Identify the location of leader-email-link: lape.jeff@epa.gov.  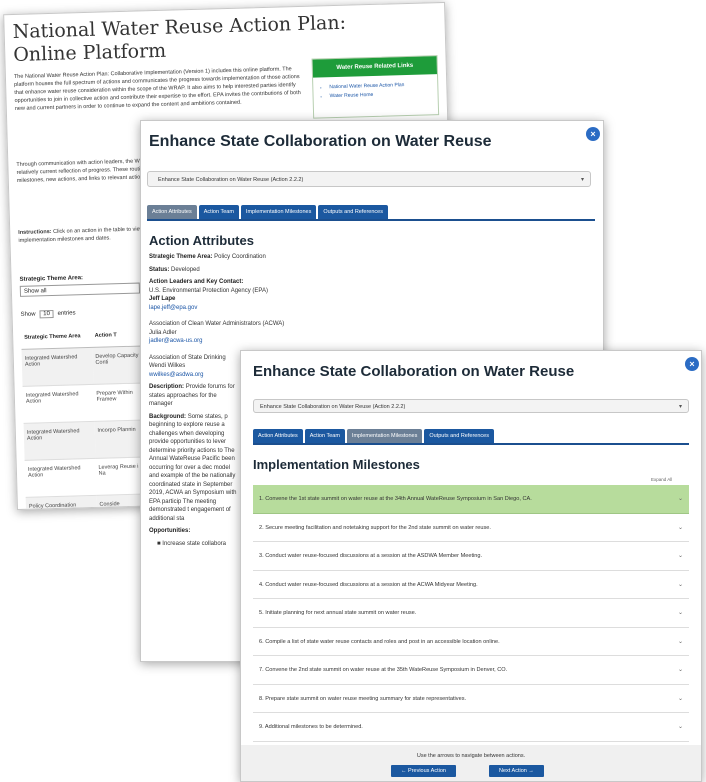
(173, 308).